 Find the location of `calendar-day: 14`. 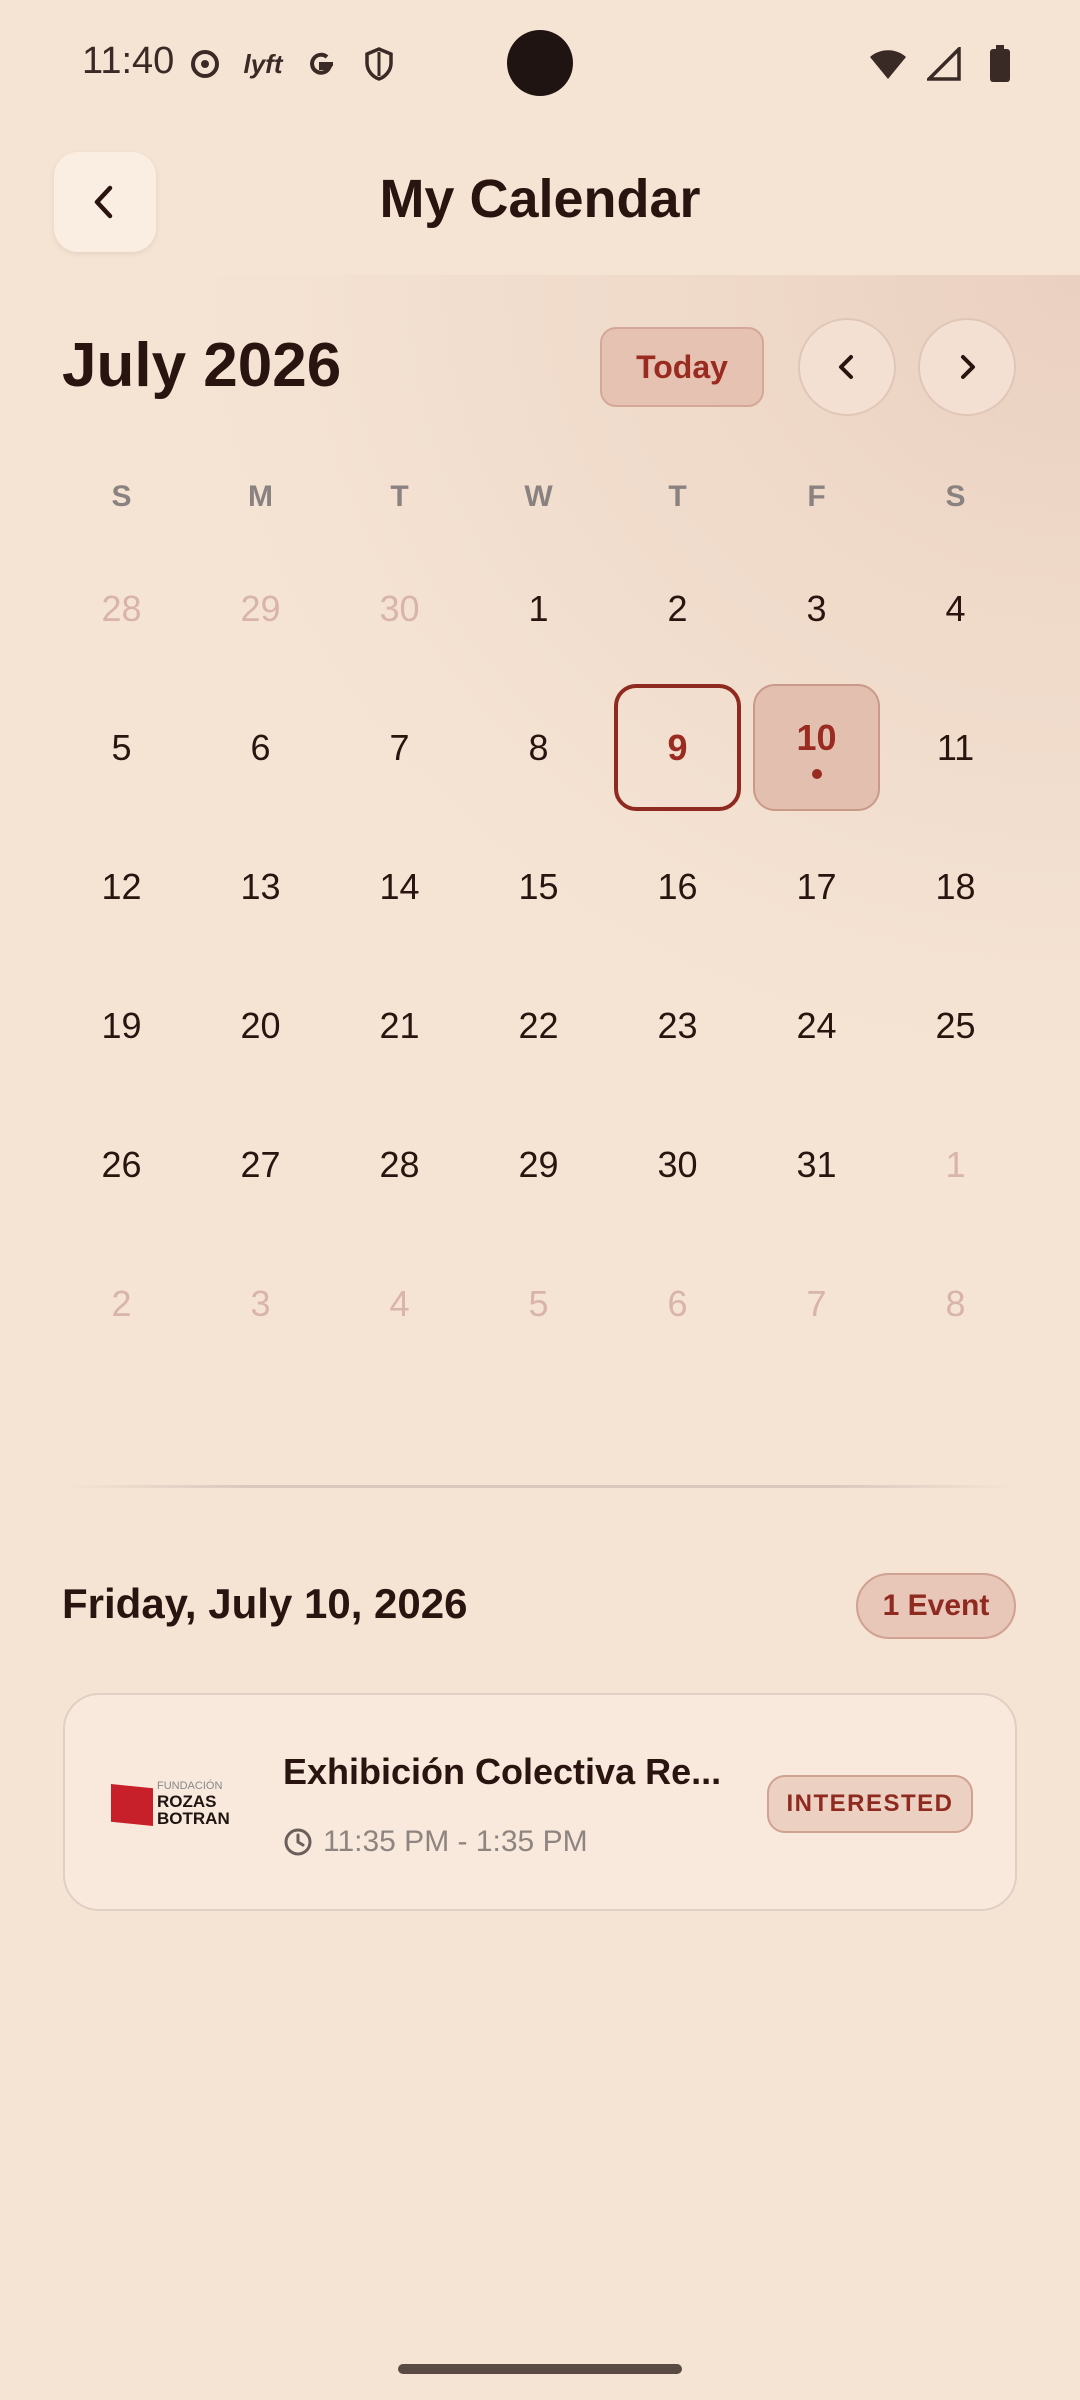

calendar-day: 14 is located at coordinates (399, 886).